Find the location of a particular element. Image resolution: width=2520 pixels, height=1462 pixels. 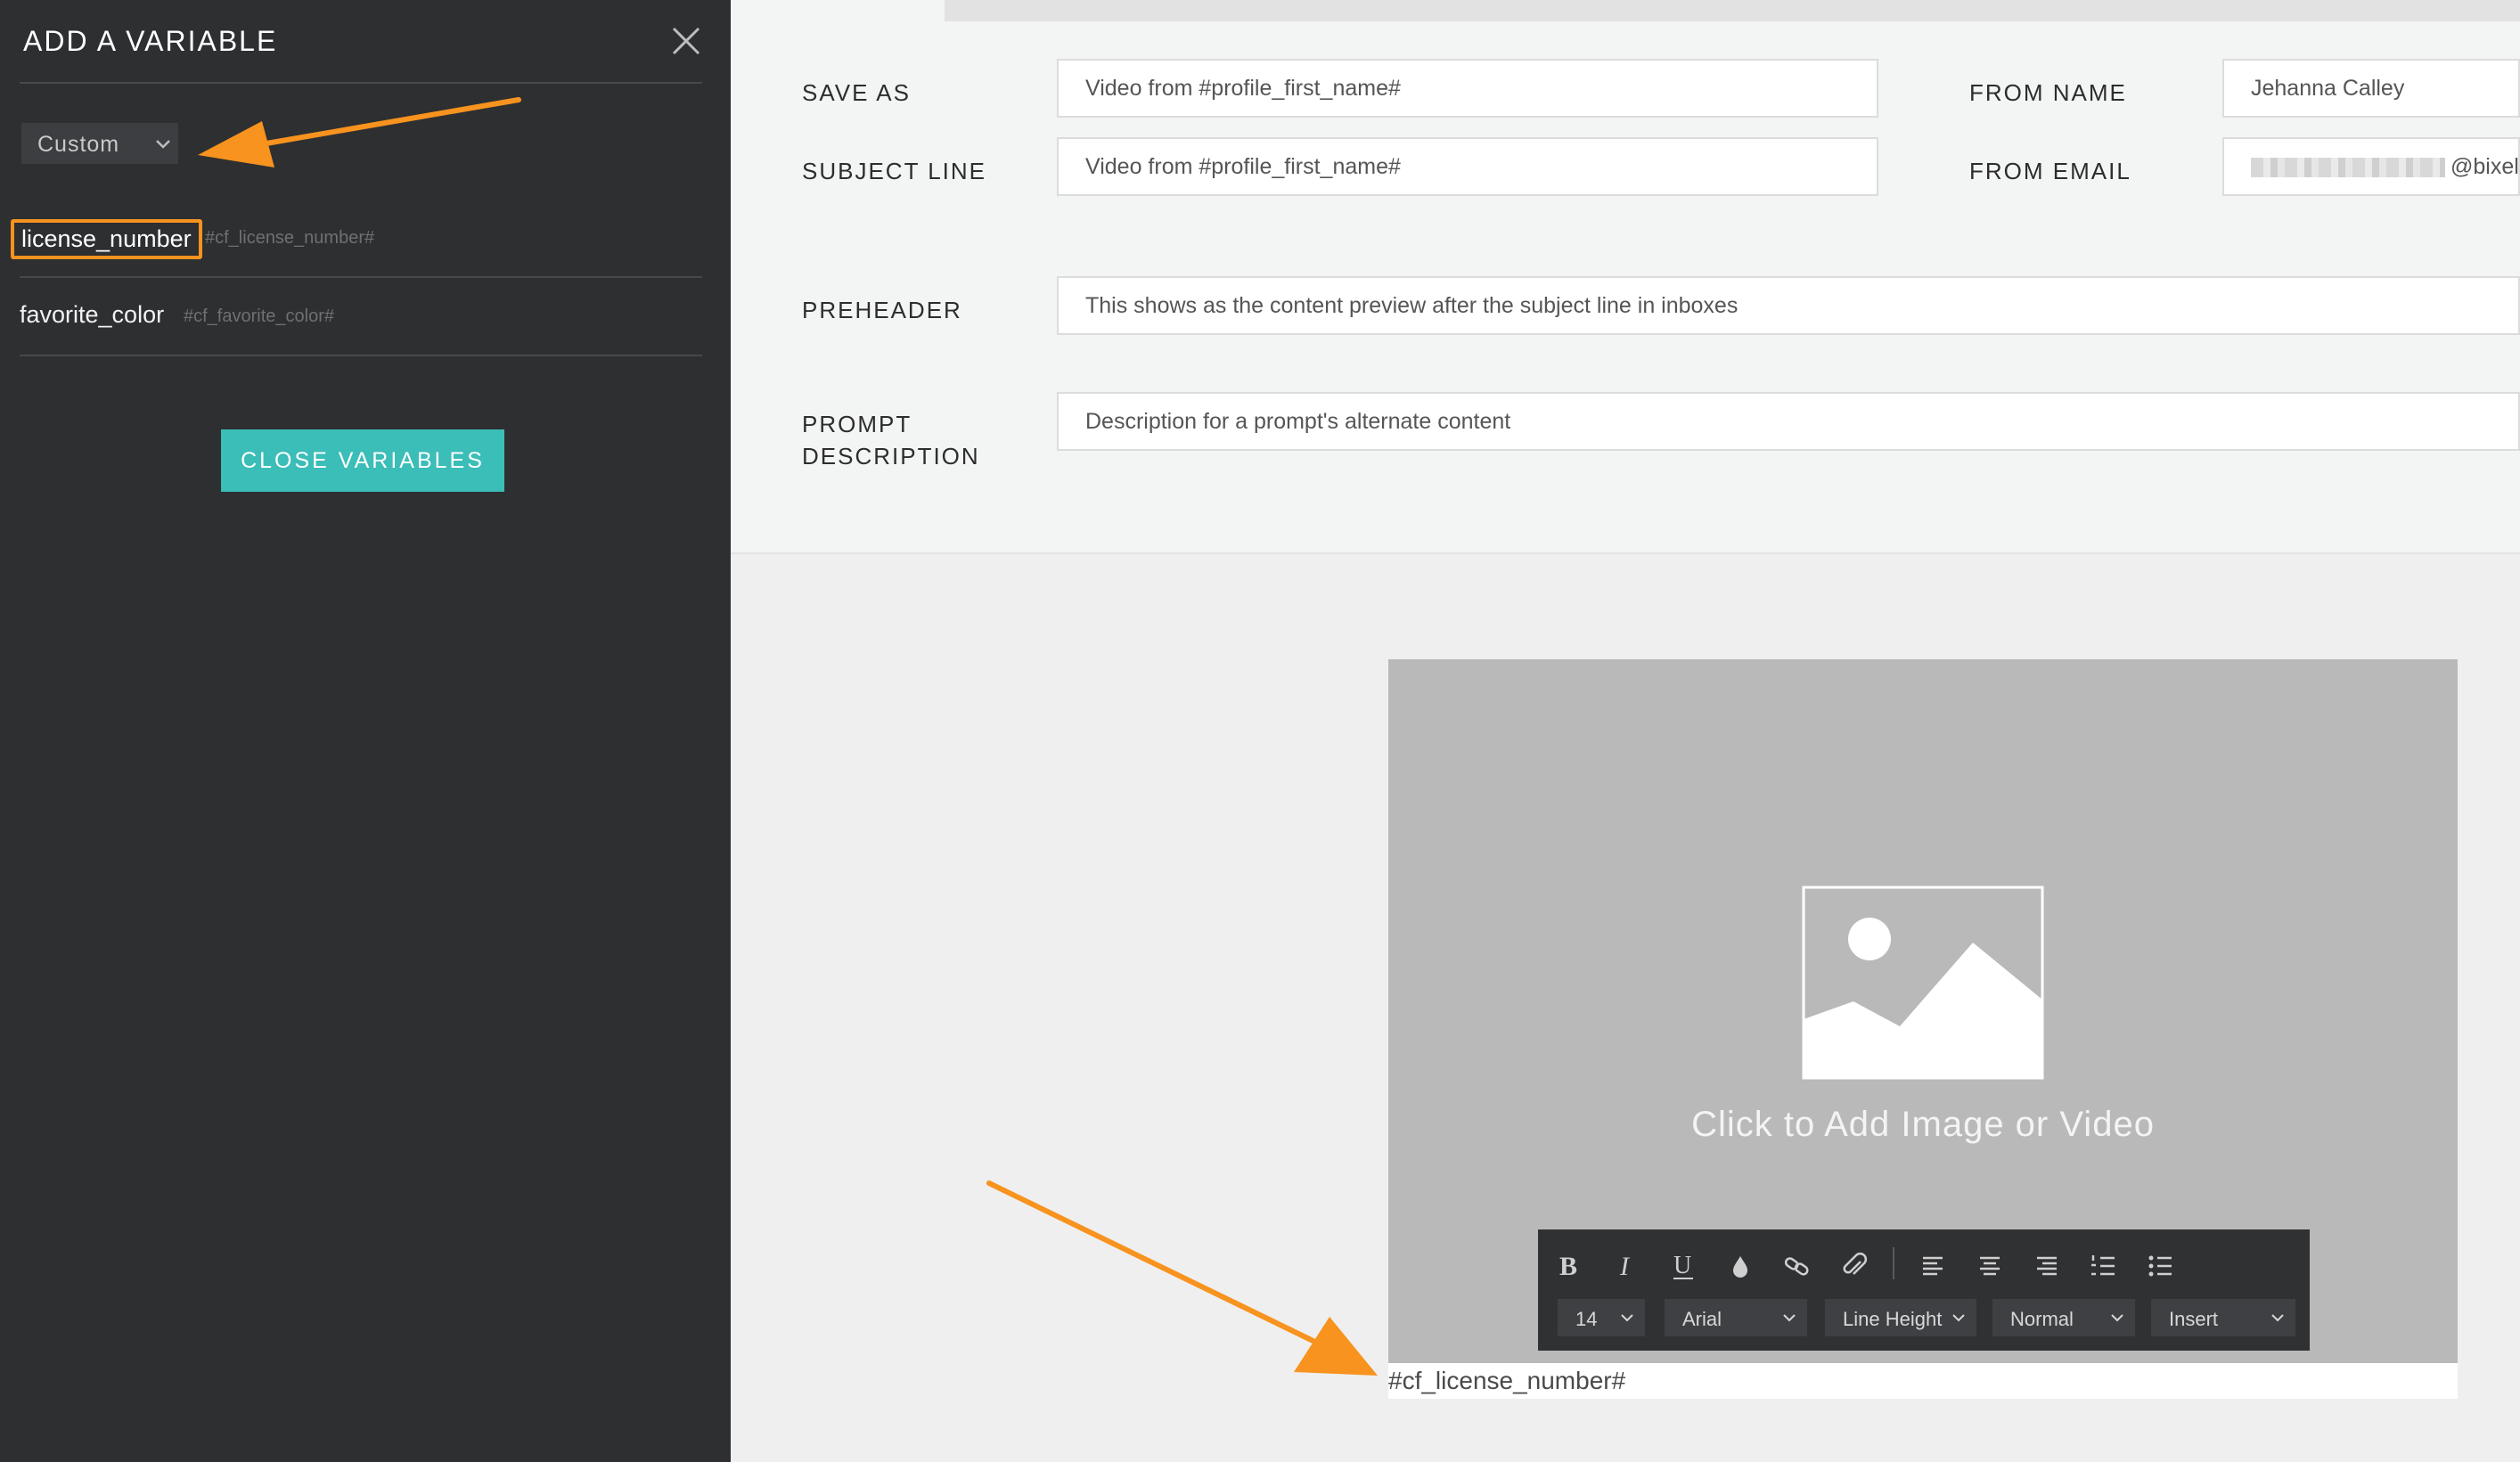

align-center-icon is located at coordinates (1990, 1266).